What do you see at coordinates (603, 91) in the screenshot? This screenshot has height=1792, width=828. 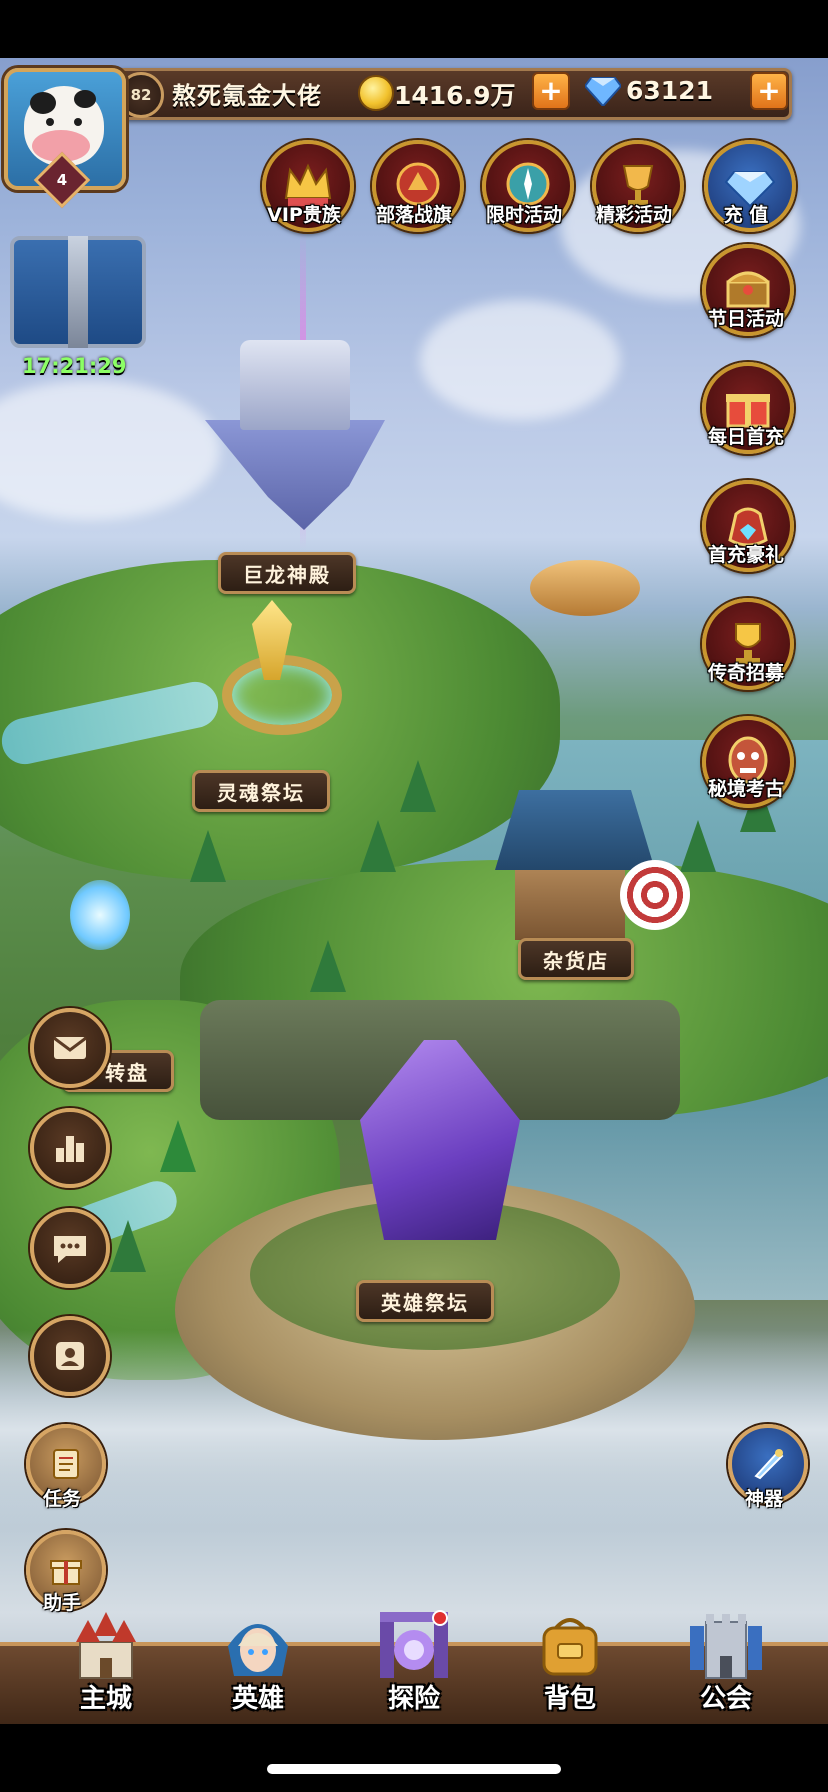 I see `diamond-icon` at bounding box center [603, 91].